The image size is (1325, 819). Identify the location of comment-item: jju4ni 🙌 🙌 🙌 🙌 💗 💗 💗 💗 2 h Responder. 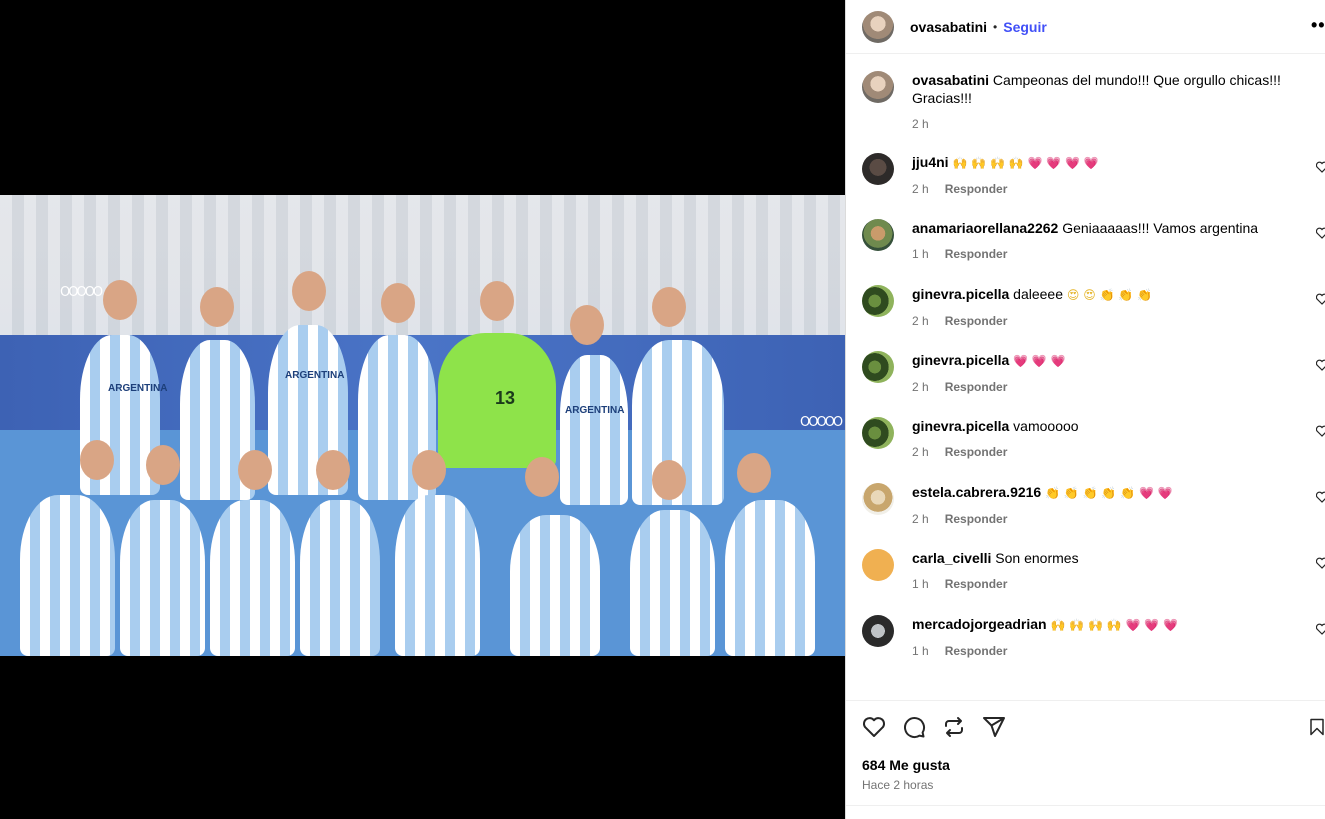
(1093, 175).